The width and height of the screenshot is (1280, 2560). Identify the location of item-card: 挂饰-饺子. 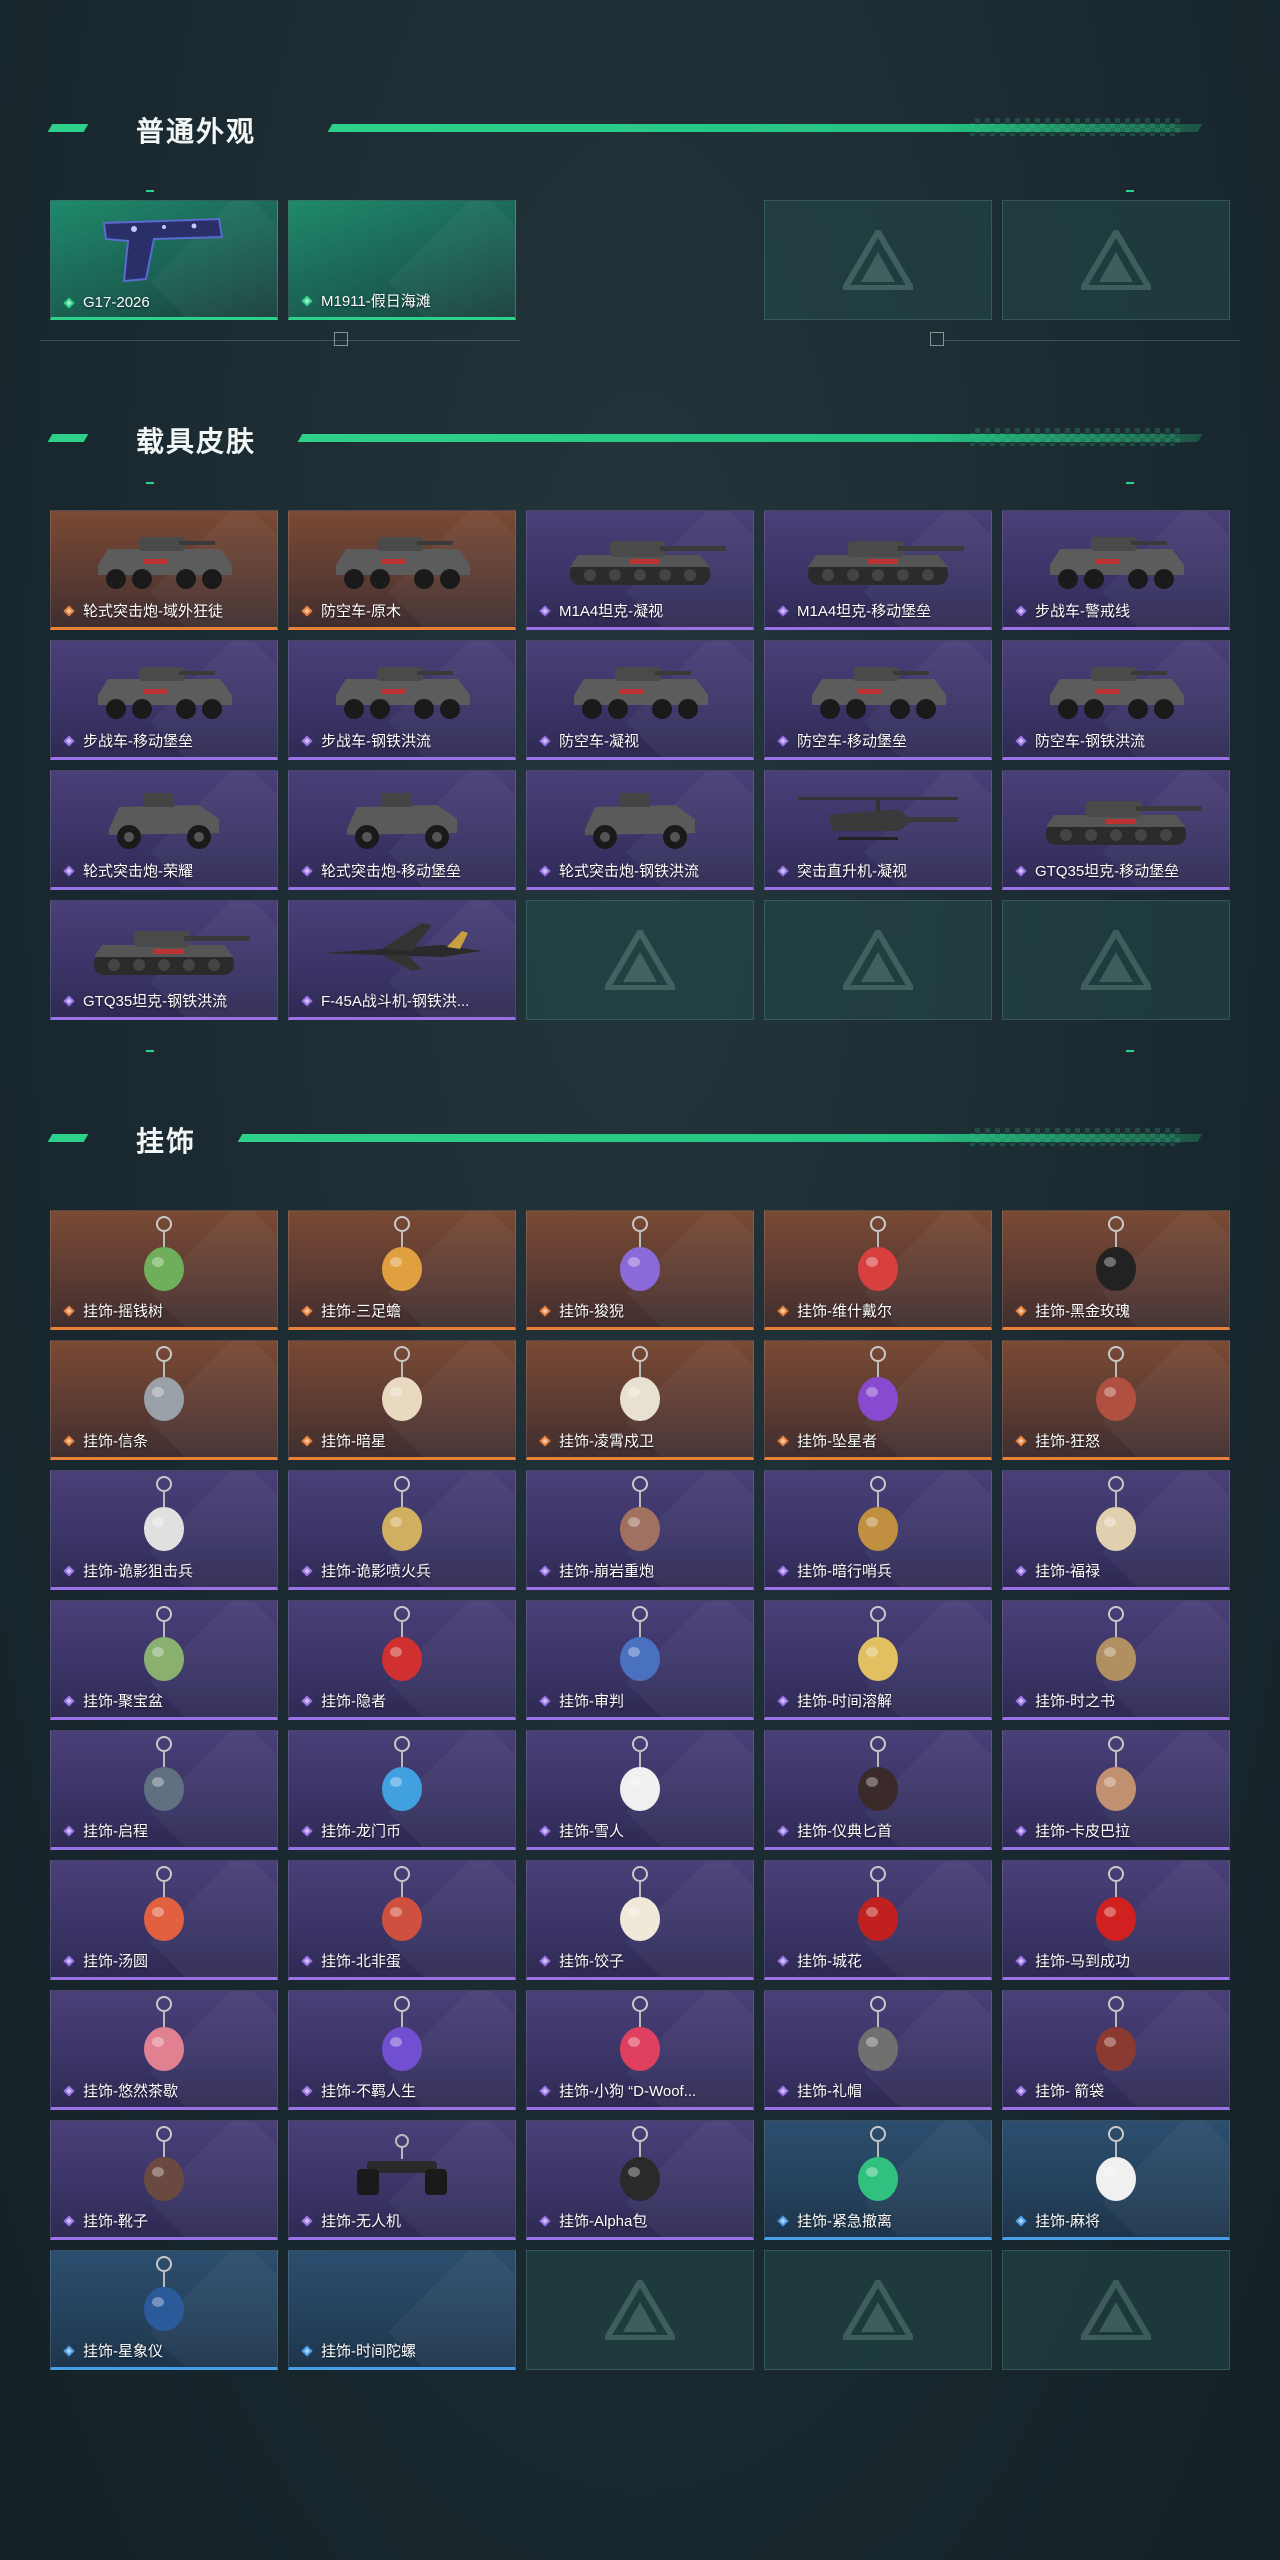
(640, 1920).